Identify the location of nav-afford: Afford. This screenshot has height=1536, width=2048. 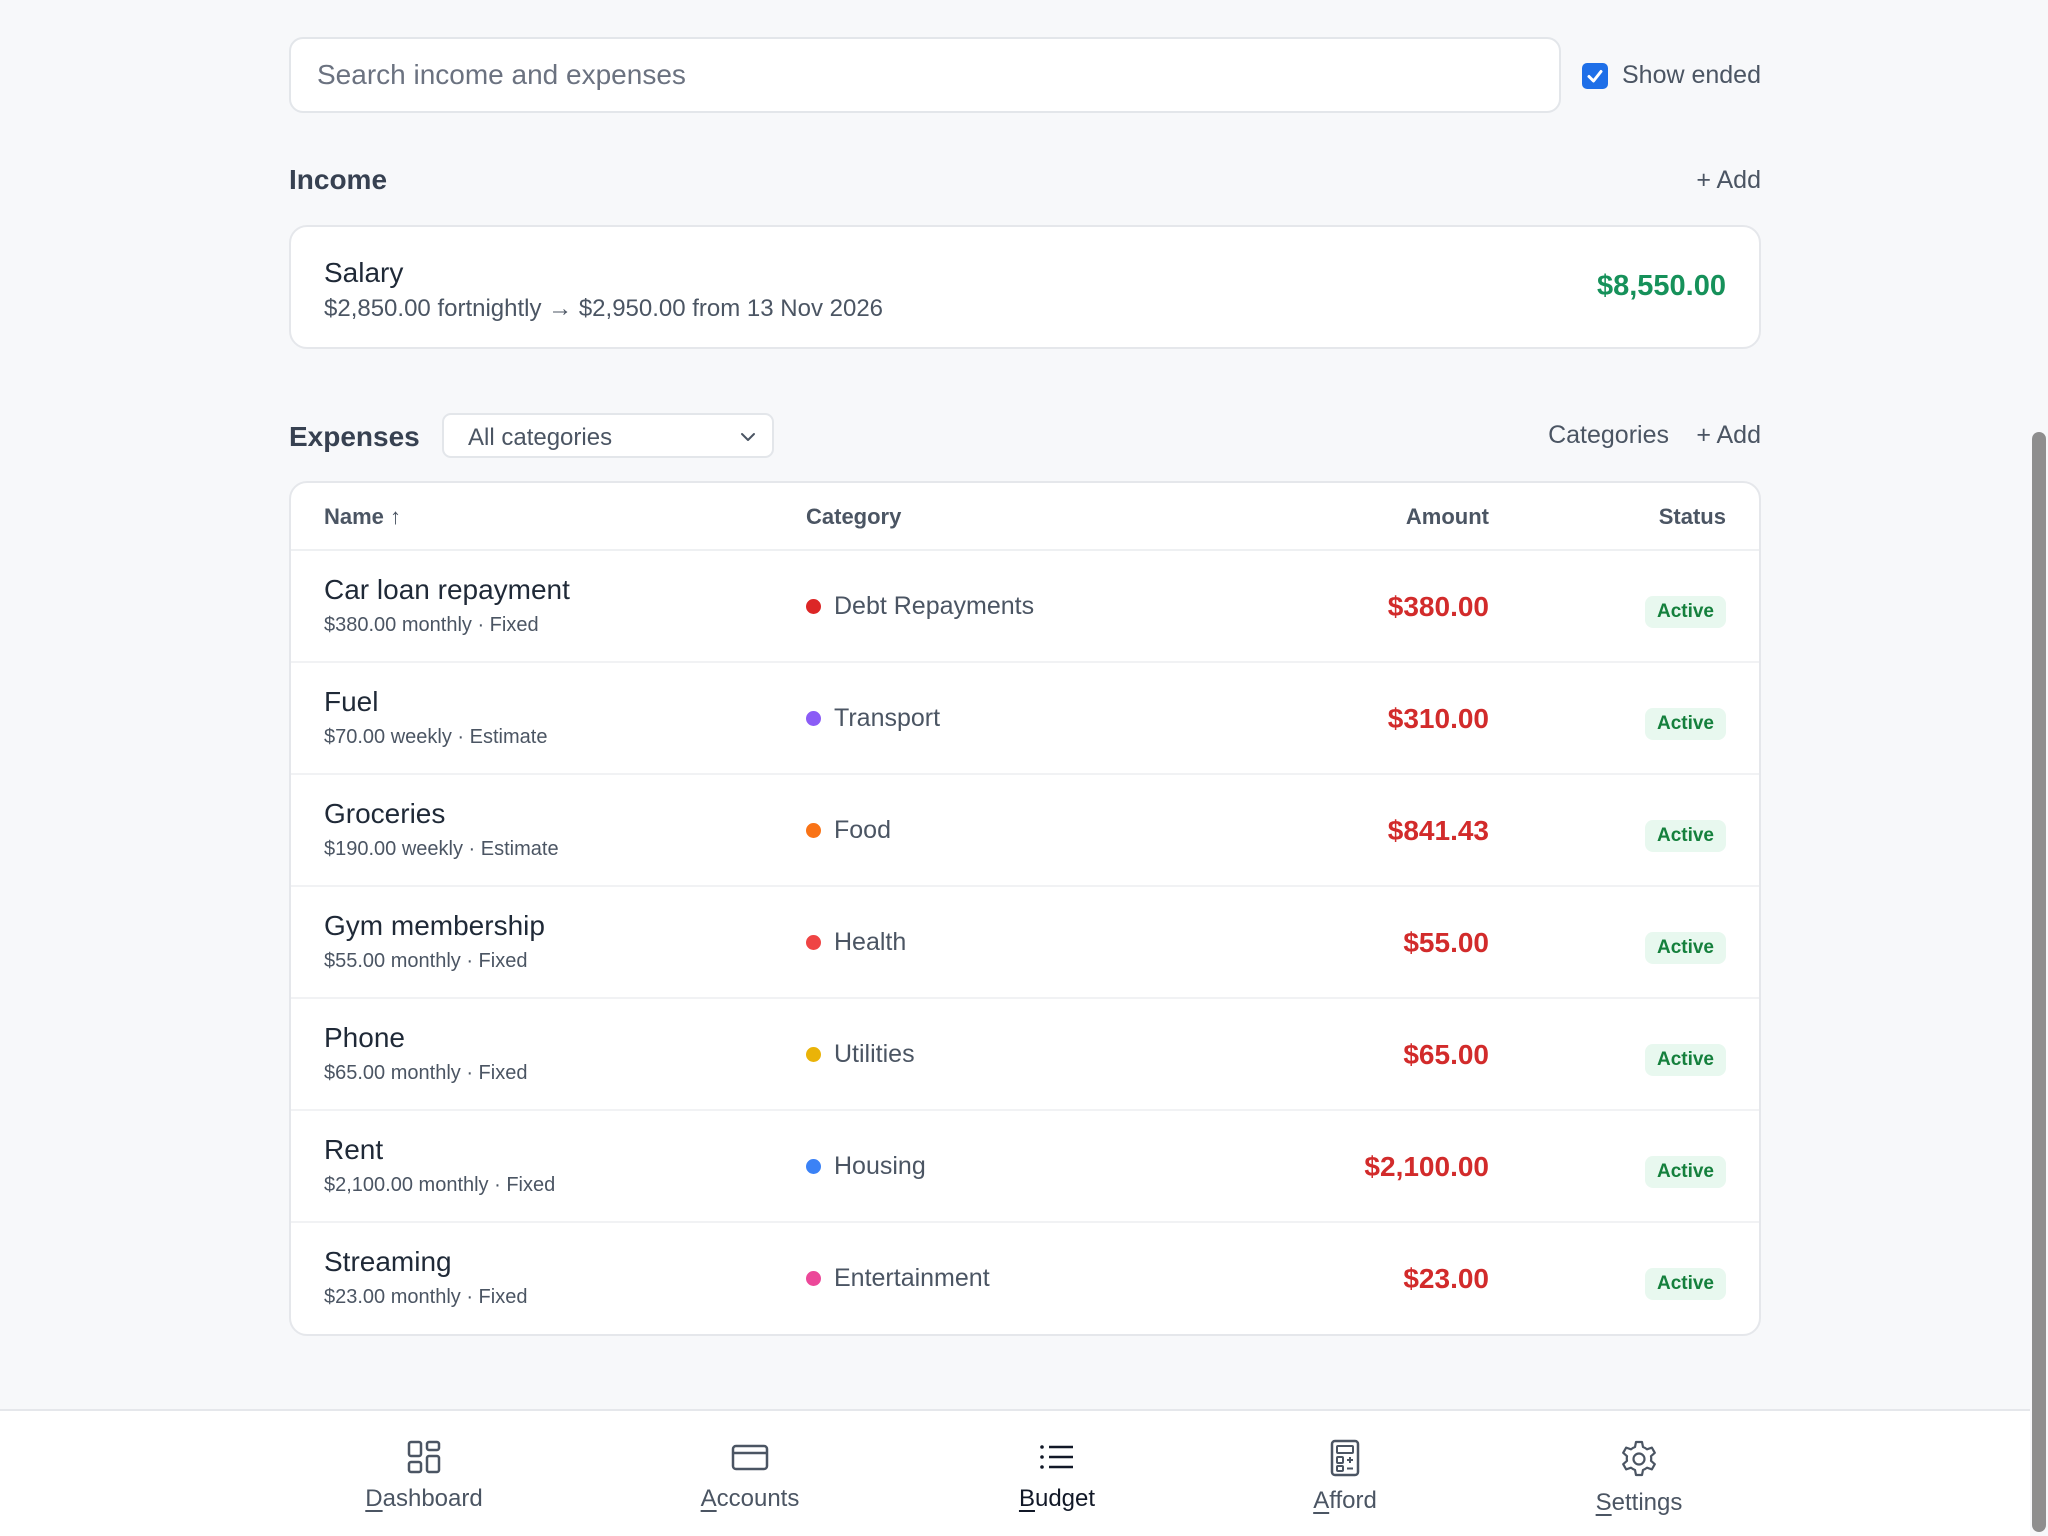
(1345, 1477).